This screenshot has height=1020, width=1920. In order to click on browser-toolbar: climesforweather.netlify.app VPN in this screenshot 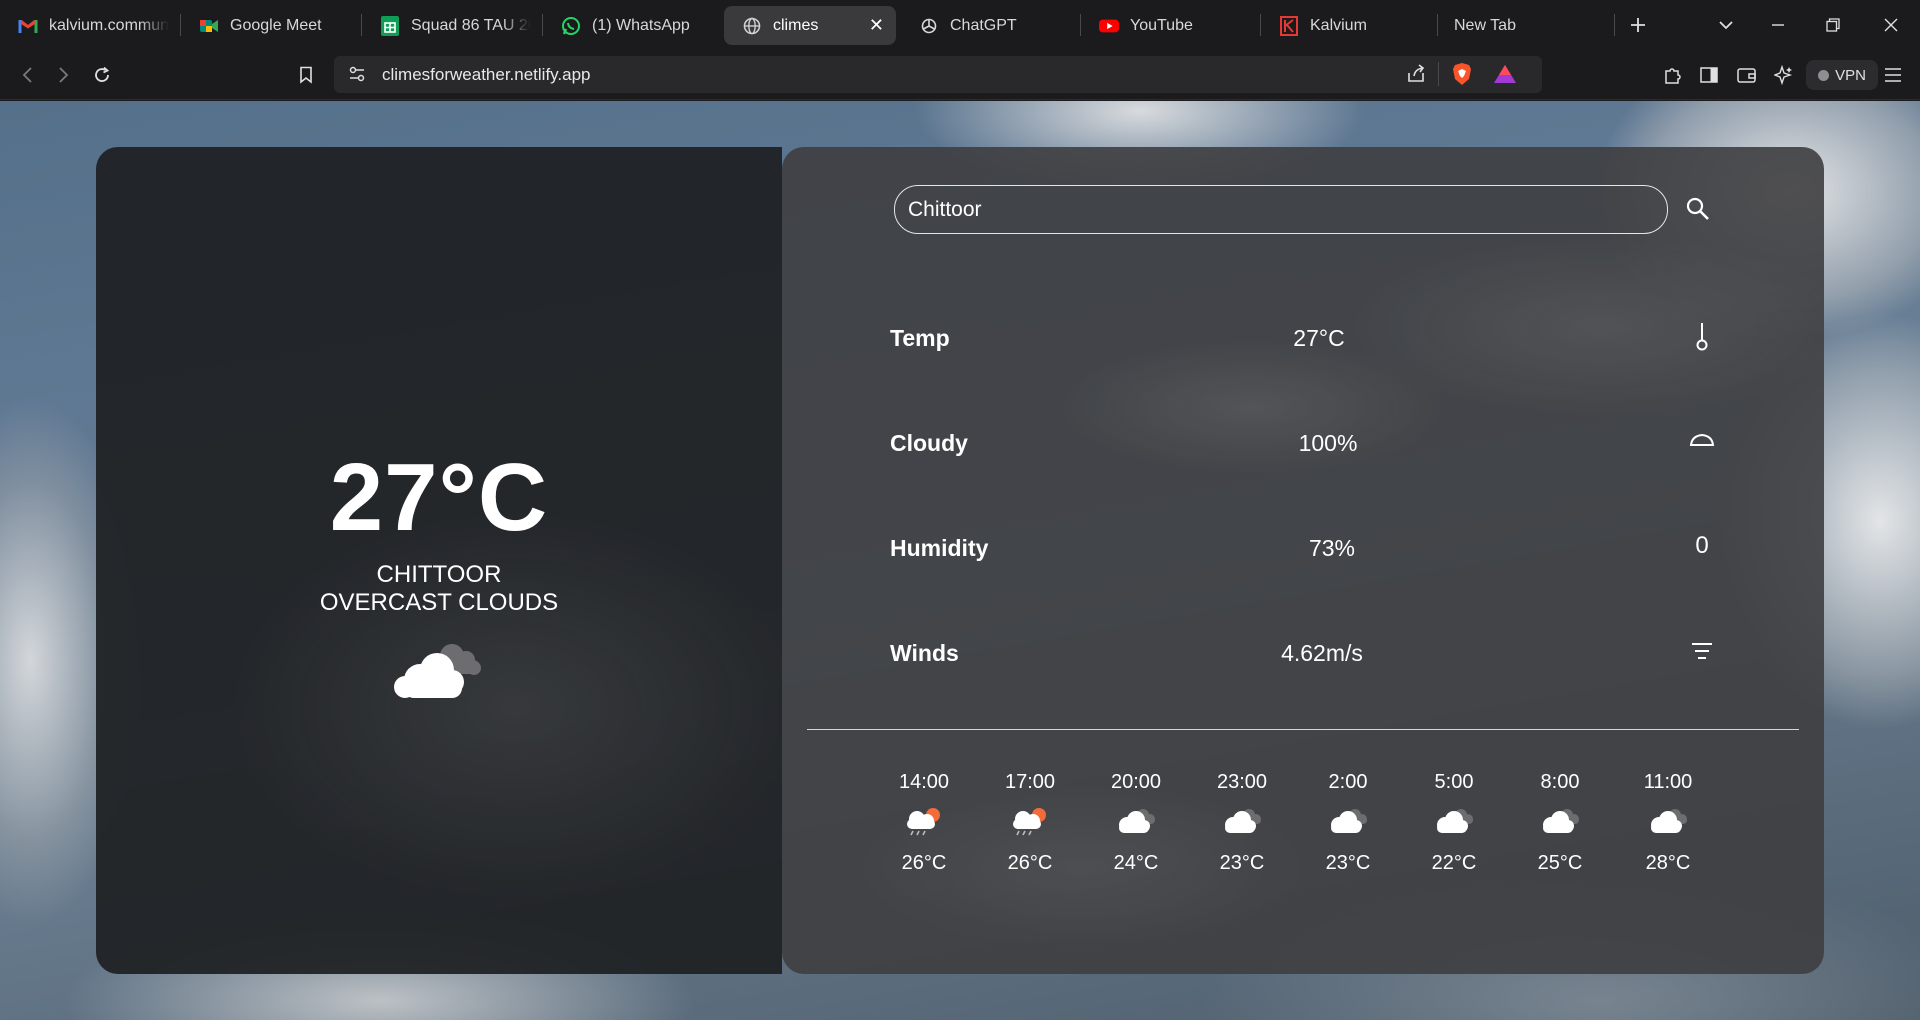, I will do `click(960, 75)`.